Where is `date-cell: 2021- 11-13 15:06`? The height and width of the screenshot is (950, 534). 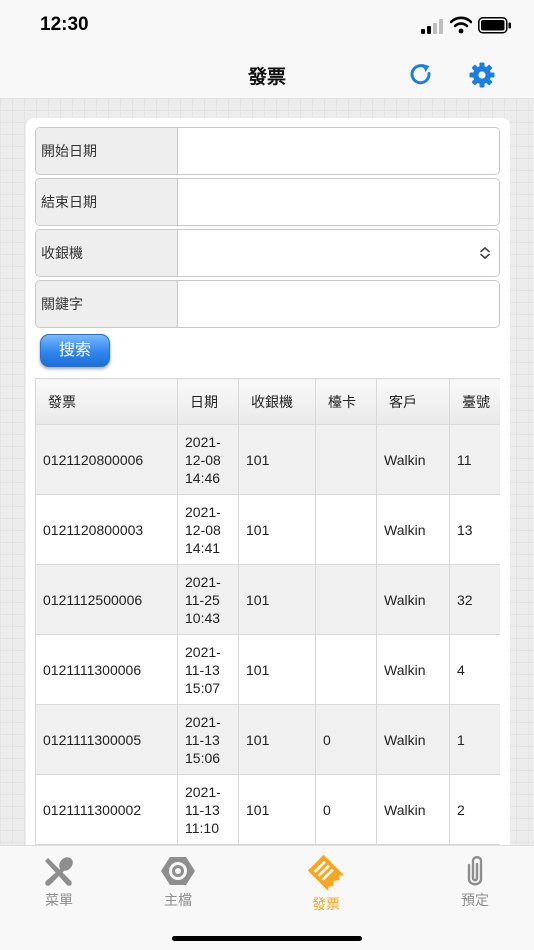 date-cell: 2021- 11-13 15:06 is located at coordinates (208, 739).